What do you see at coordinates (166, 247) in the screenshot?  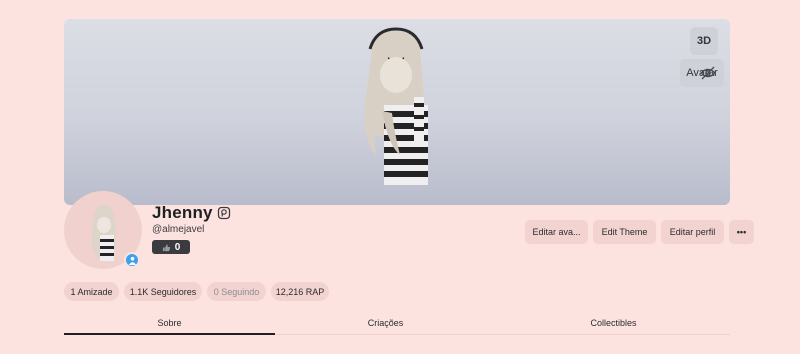 I see `thumbs-up-icon` at bounding box center [166, 247].